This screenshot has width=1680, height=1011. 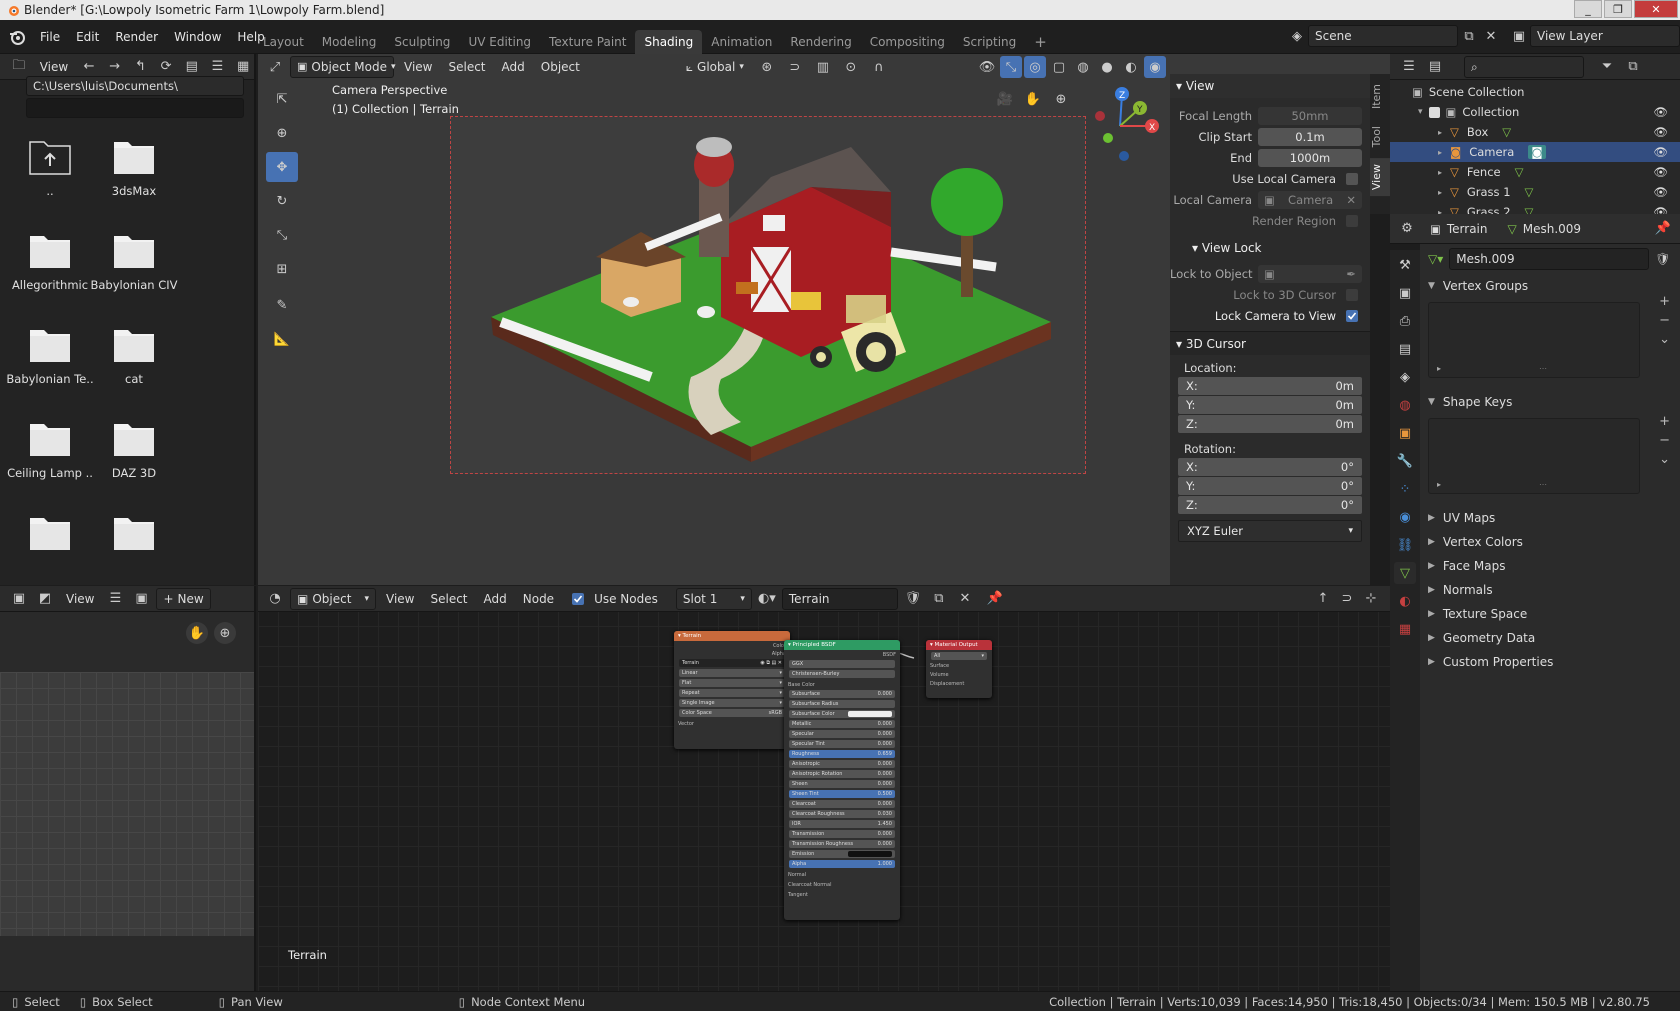 I want to click on new-image-button: + New, so click(x=183, y=598).